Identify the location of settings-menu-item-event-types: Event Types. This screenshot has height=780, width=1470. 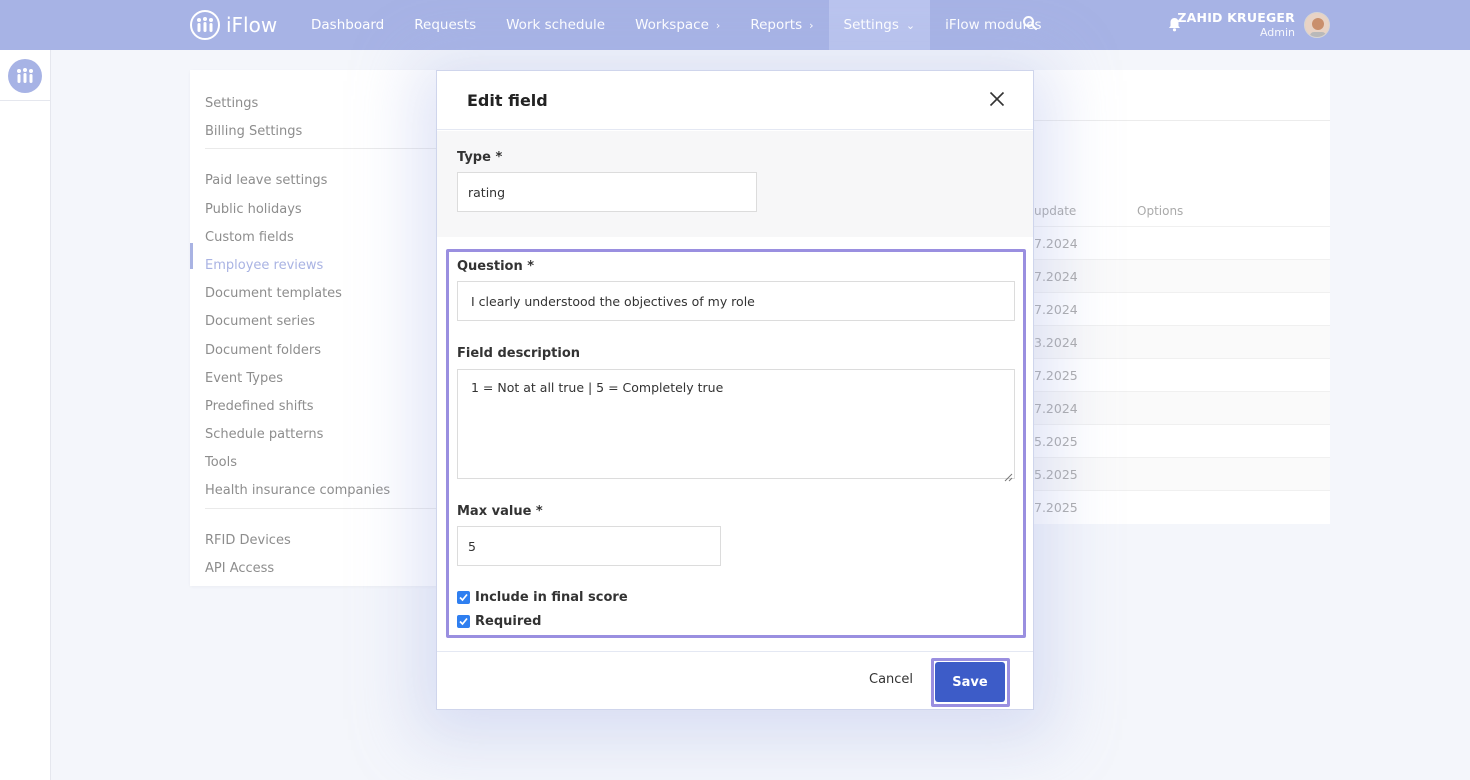
(244, 378).